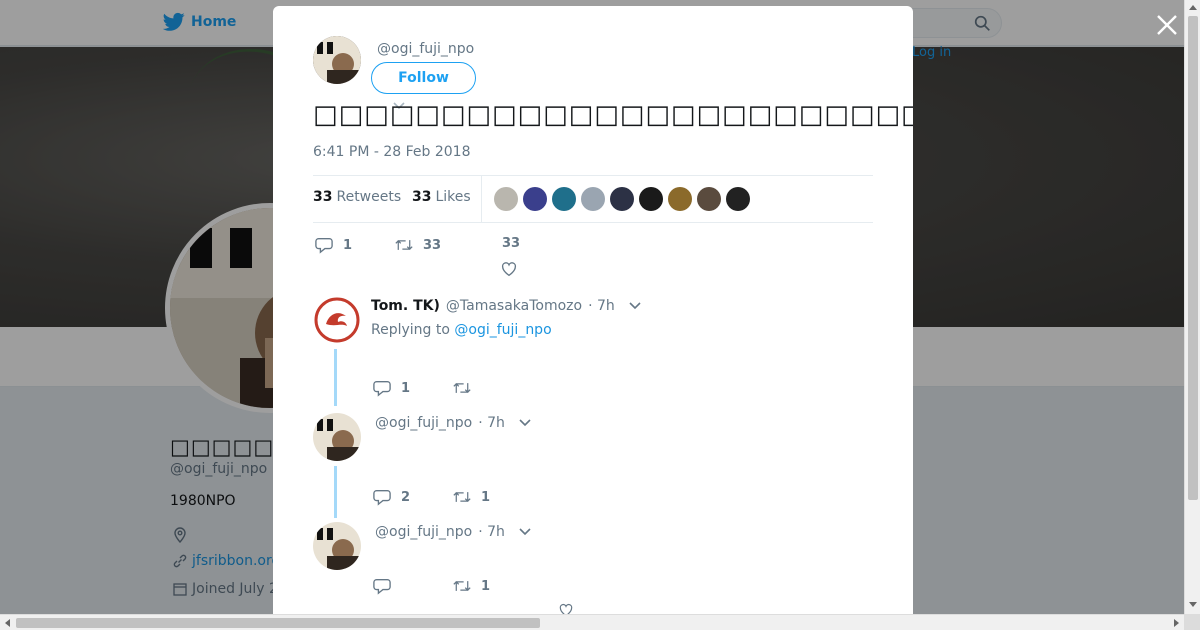  What do you see at coordinates (592, 622) in the screenshot?
I see `horizontal-scrollbar` at bounding box center [592, 622].